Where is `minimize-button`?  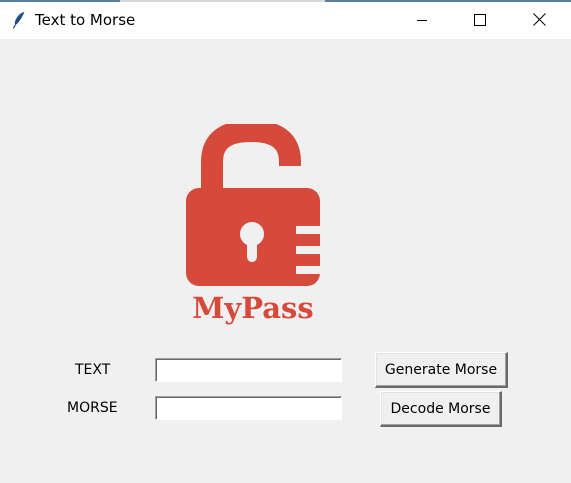 minimize-button is located at coordinates (422, 20).